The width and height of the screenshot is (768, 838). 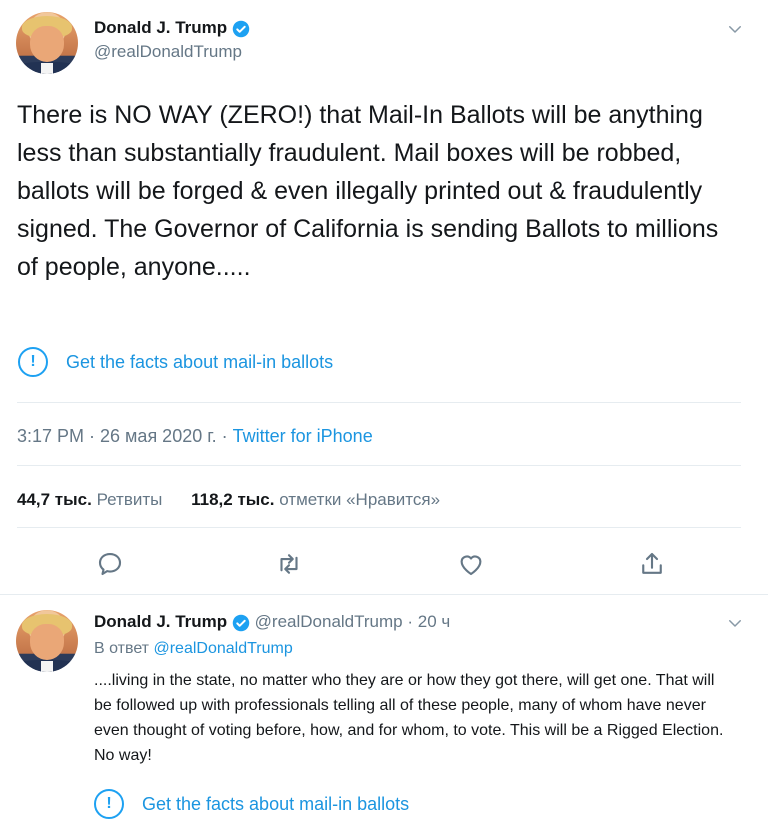 What do you see at coordinates (289, 564) in the screenshot?
I see `retweet-icon` at bounding box center [289, 564].